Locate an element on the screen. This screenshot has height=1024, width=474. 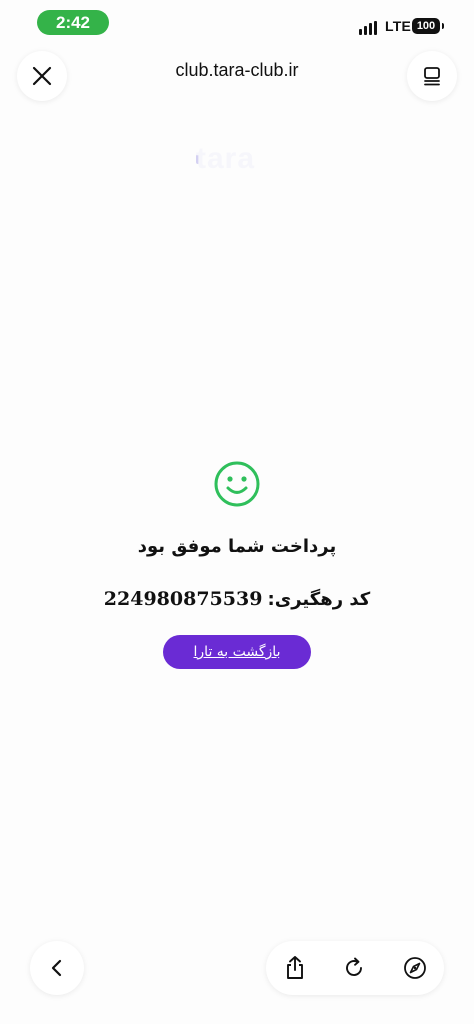
reload-icon is located at coordinates (354, 966).